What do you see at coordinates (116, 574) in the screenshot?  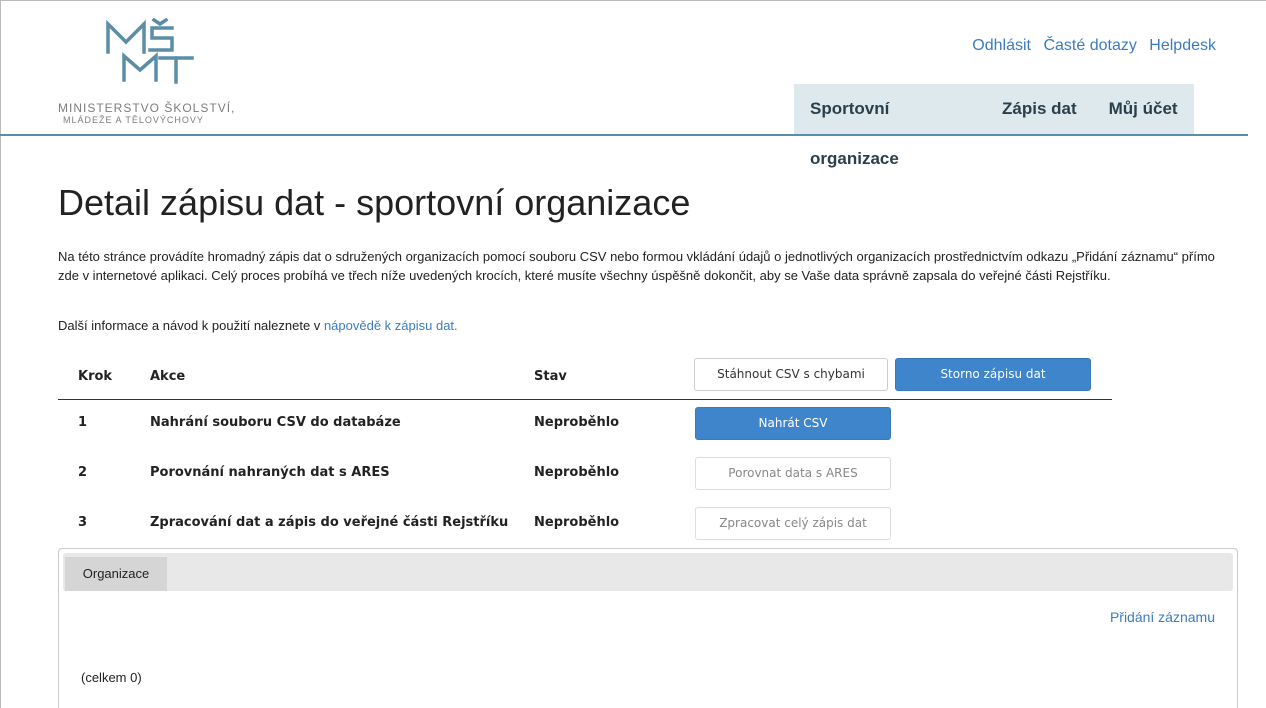 I see `tab-organizations: Organizace` at bounding box center [116, 574].